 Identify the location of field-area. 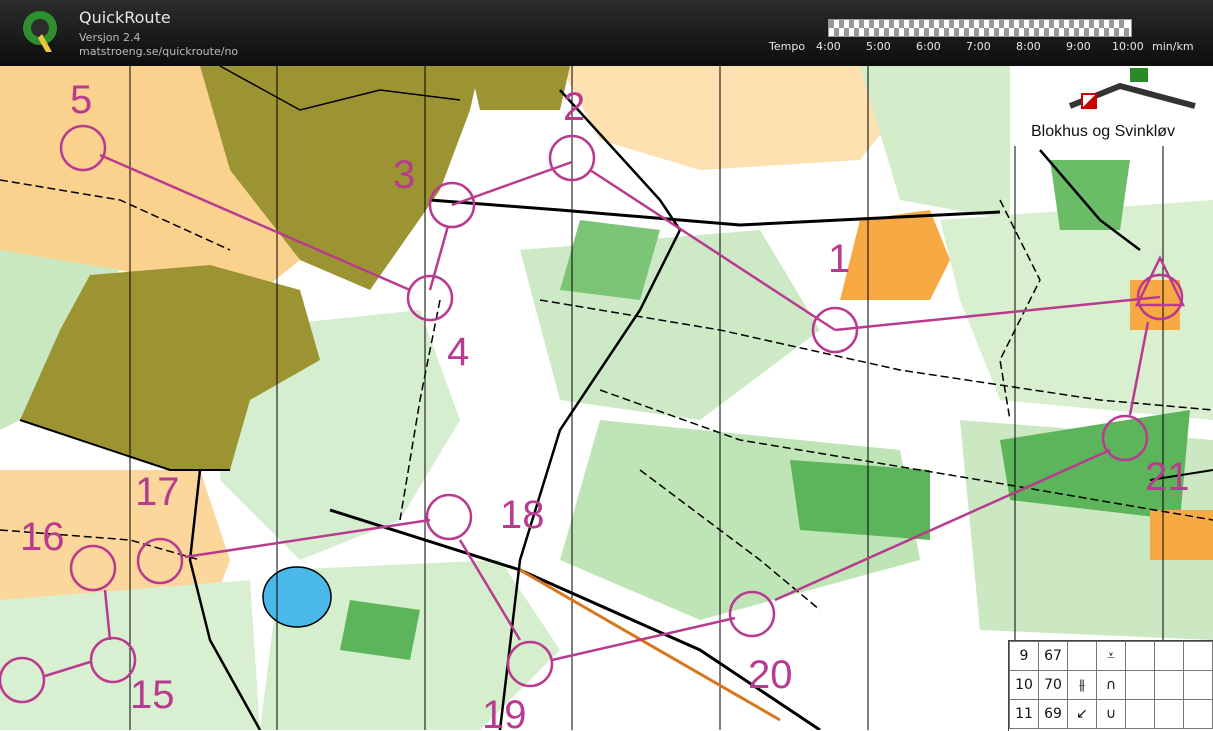
(1181, 535).